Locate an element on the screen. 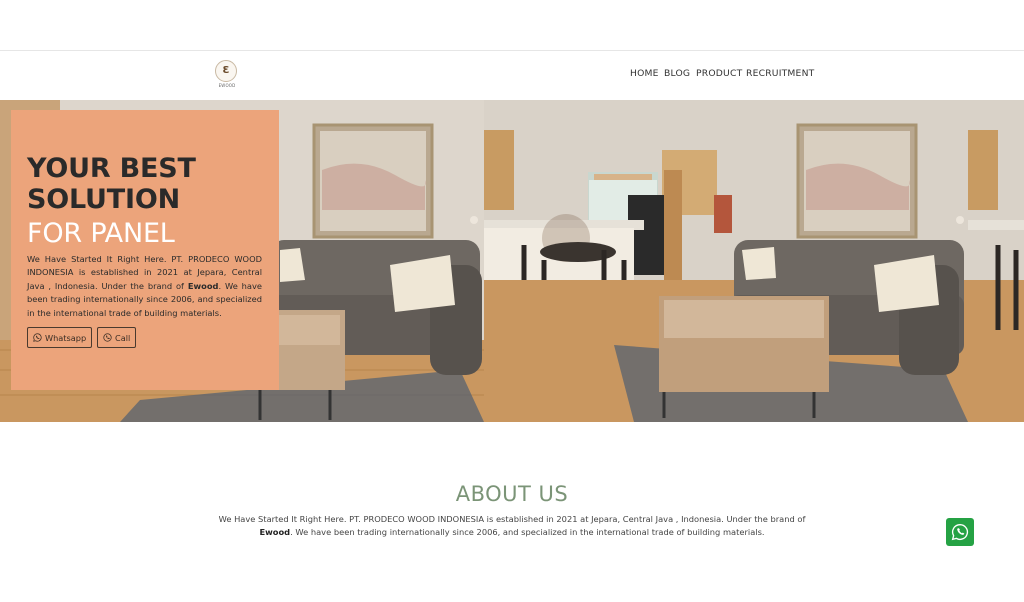  brand-logo: Ꜫ EWOOD is located at coordinates (227, 74).